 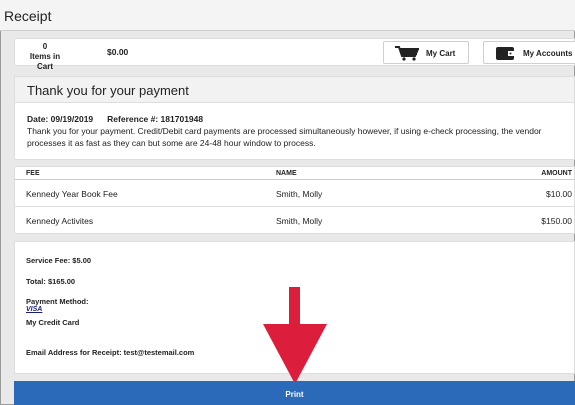 I want to click on service-fee: Service Fee: $5.00, so click(x=59, y=260).